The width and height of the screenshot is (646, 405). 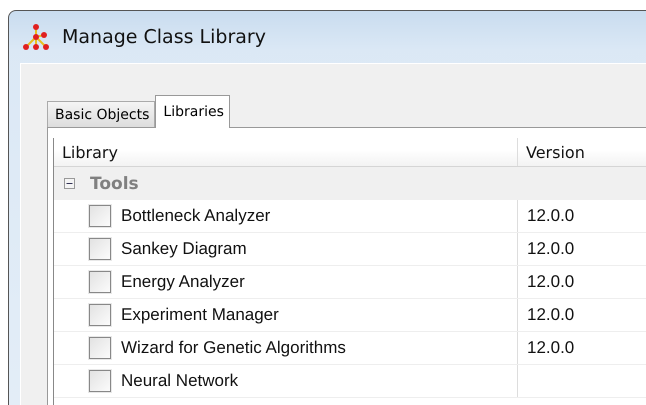 I want to click on tab: Libraries, so click(x=192, y=111).